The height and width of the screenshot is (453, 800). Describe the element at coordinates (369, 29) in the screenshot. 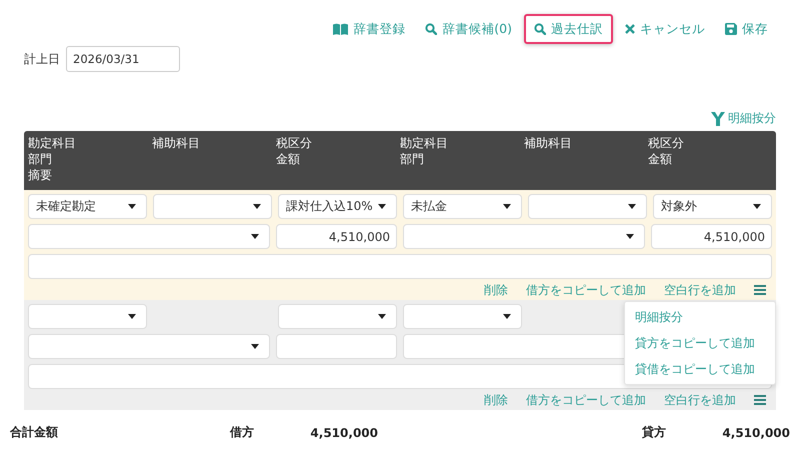

I see `toolbar-button: 辞書登録` at that location.